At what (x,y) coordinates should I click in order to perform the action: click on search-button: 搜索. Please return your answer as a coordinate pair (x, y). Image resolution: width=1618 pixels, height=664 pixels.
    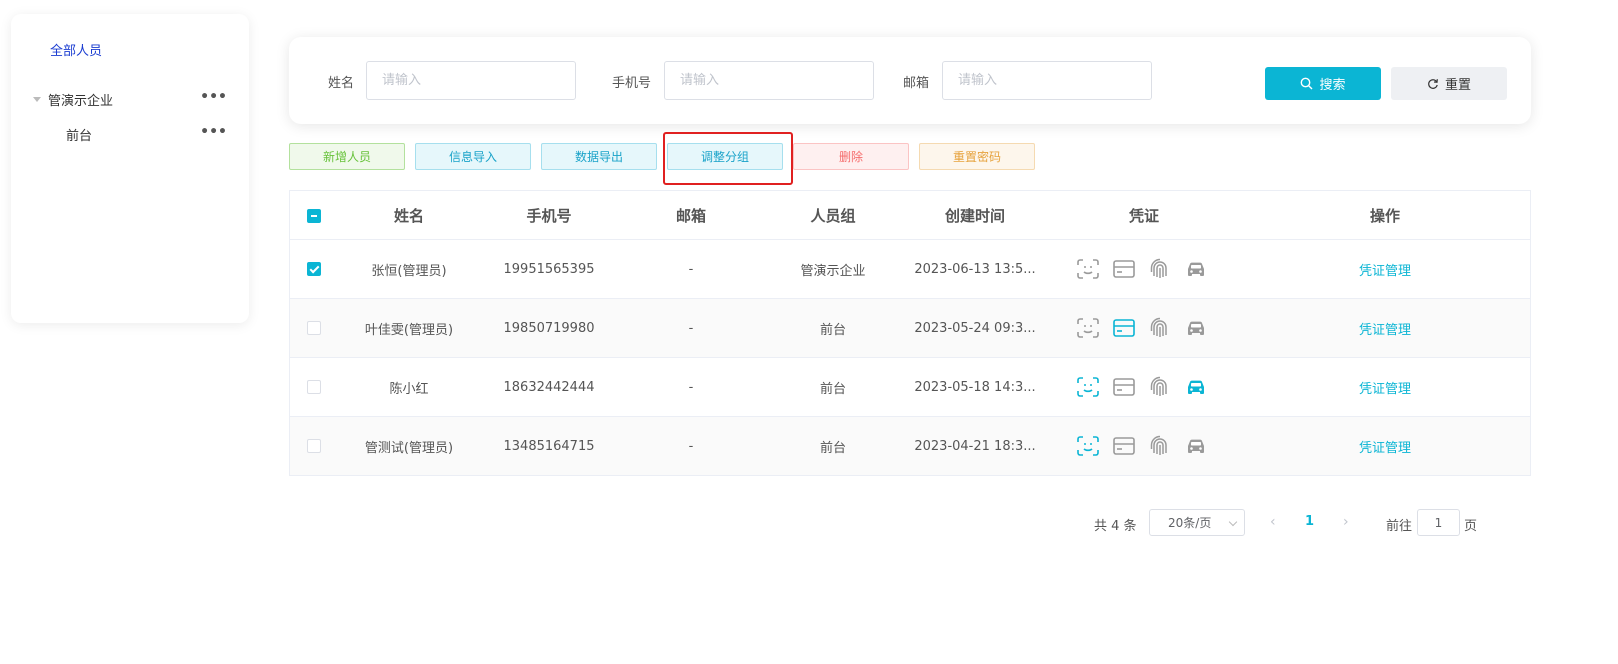
    Looking at the image, I should click on (1323, 83).